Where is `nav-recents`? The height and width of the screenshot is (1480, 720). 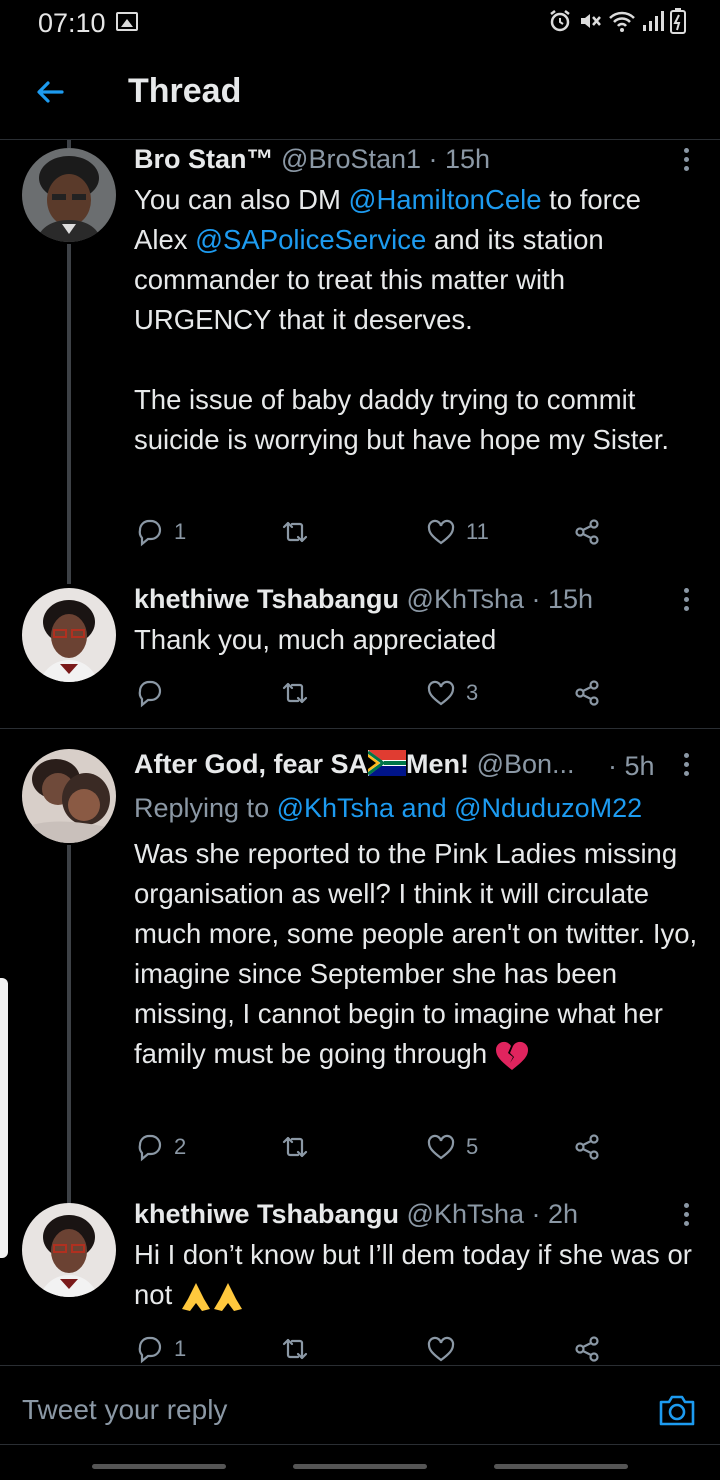
nav-recents is located at coordinates (159, 1466).